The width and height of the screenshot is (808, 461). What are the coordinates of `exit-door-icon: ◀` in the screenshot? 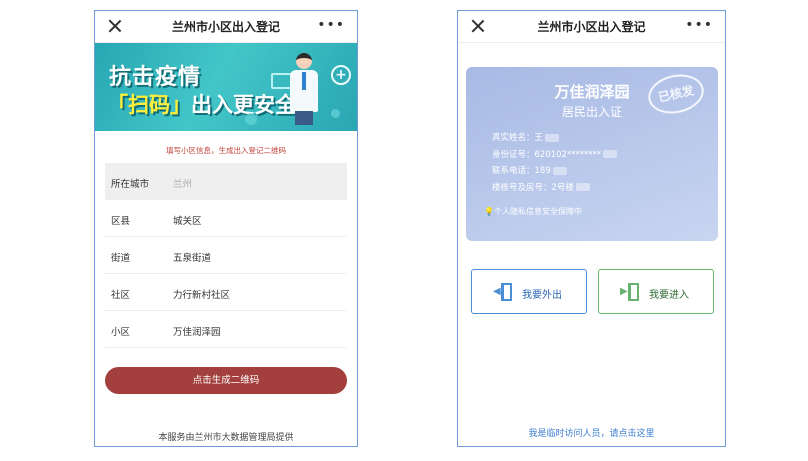 It's located at (502, 292).